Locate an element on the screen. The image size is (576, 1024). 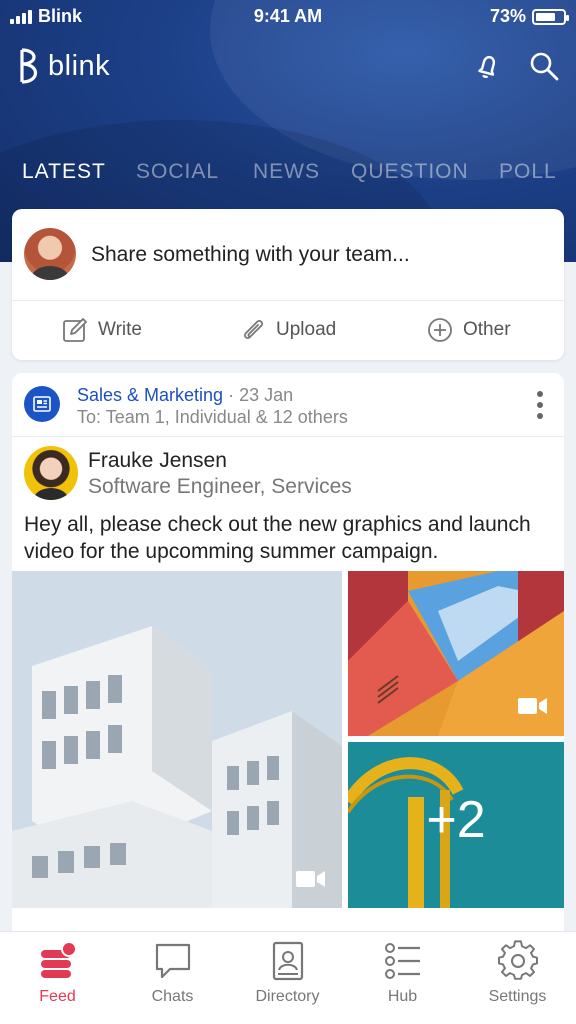
group-link: Sales & Marketing is located at coordinates (150, 395).